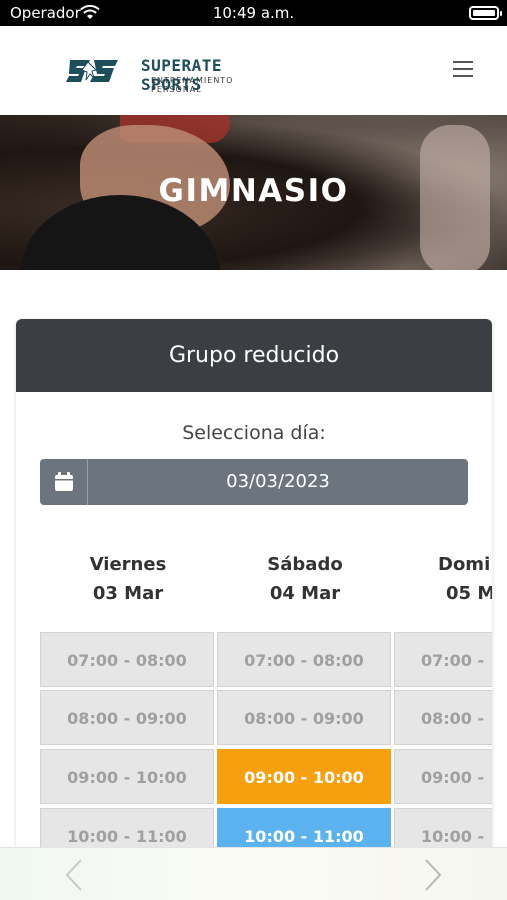 This screenshot has width=507, height=900. Describe the element at coordinates (443, 579) in the screenshot. I see `day-header: Domi 05 M` at that location.